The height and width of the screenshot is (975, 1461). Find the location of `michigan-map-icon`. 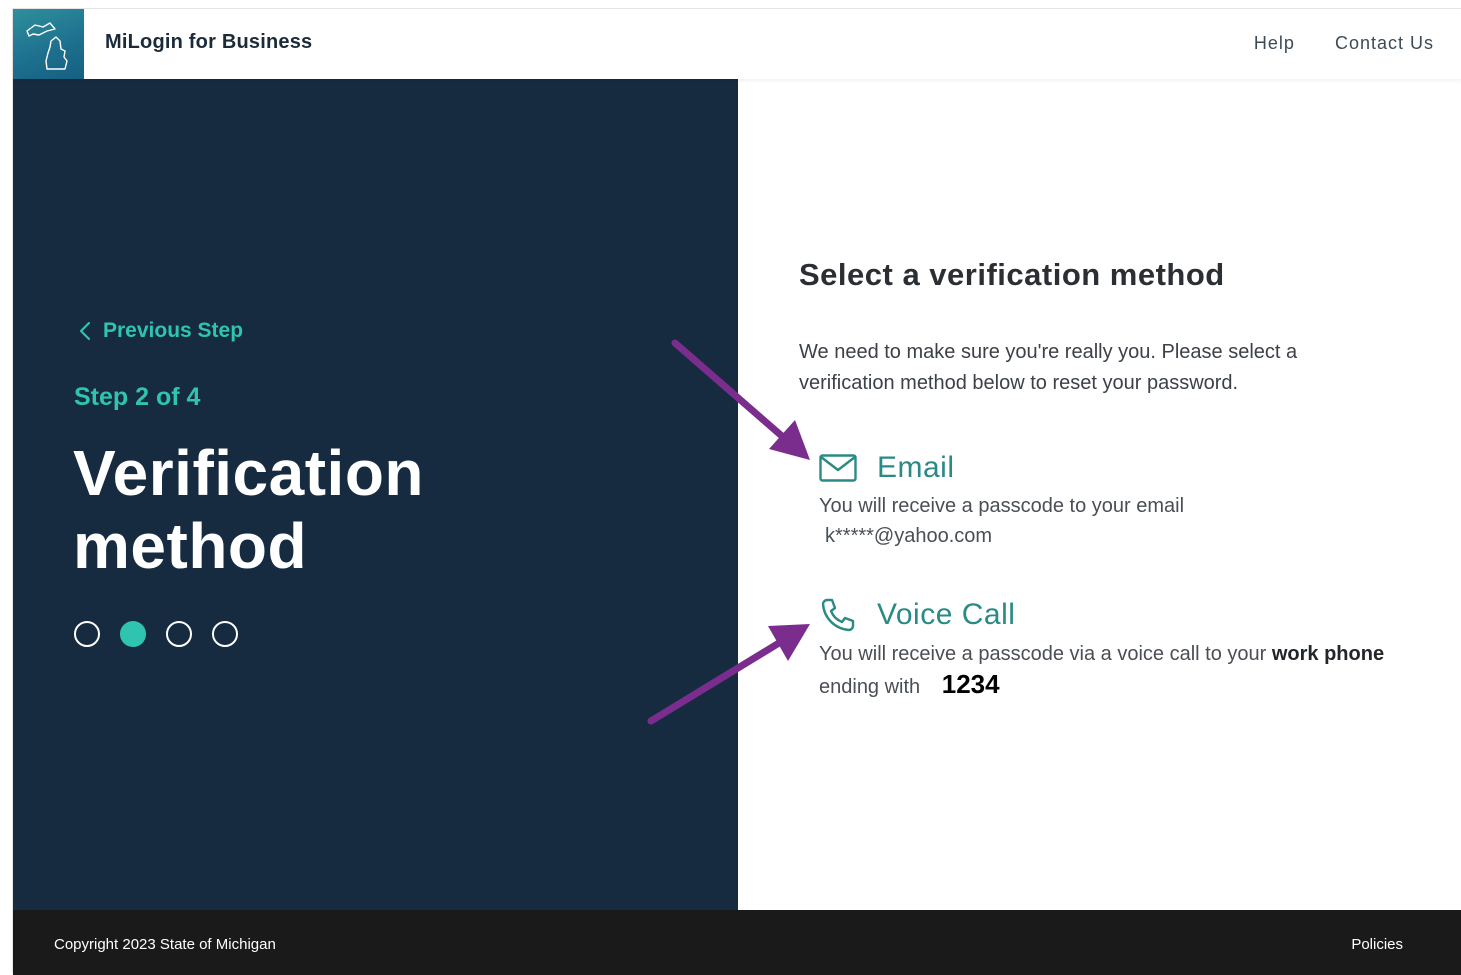

michigan-map-icon is located at coordinates (47, 46).